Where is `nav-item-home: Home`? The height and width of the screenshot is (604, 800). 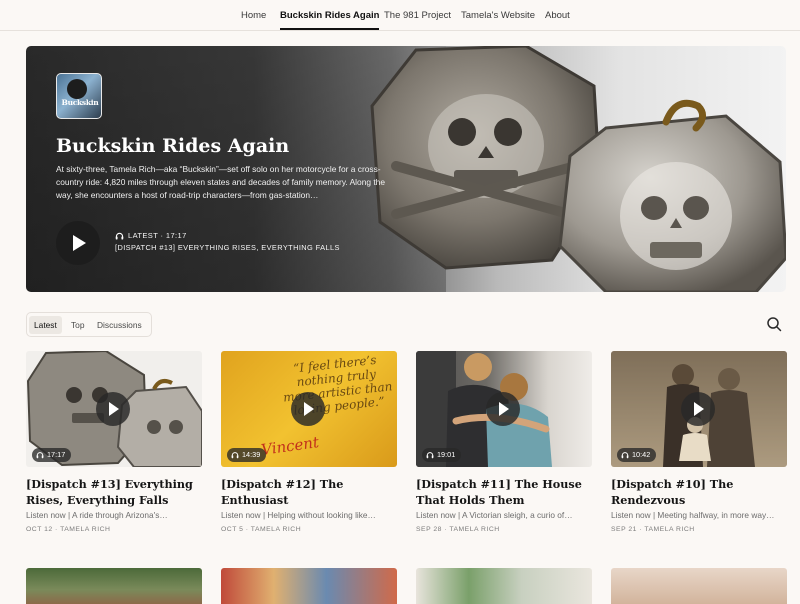
nav-item-home: Home is located at coordinates (253, 15).